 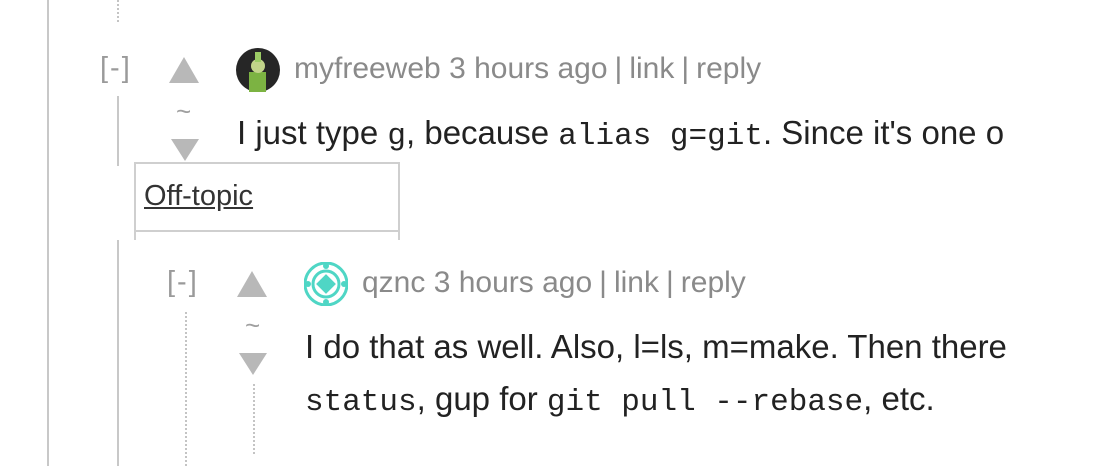 I want to click on comment-text-line-2: status, gup for git pull --rebase, etc., so click(x=620, y=400).